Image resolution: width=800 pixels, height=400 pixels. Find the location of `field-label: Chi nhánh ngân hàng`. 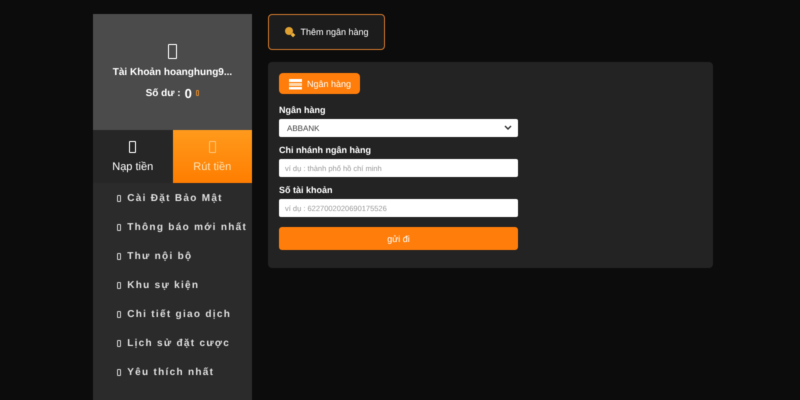

field-label: Chi nhánh ngân hàng is located at coordinates (325, 150).